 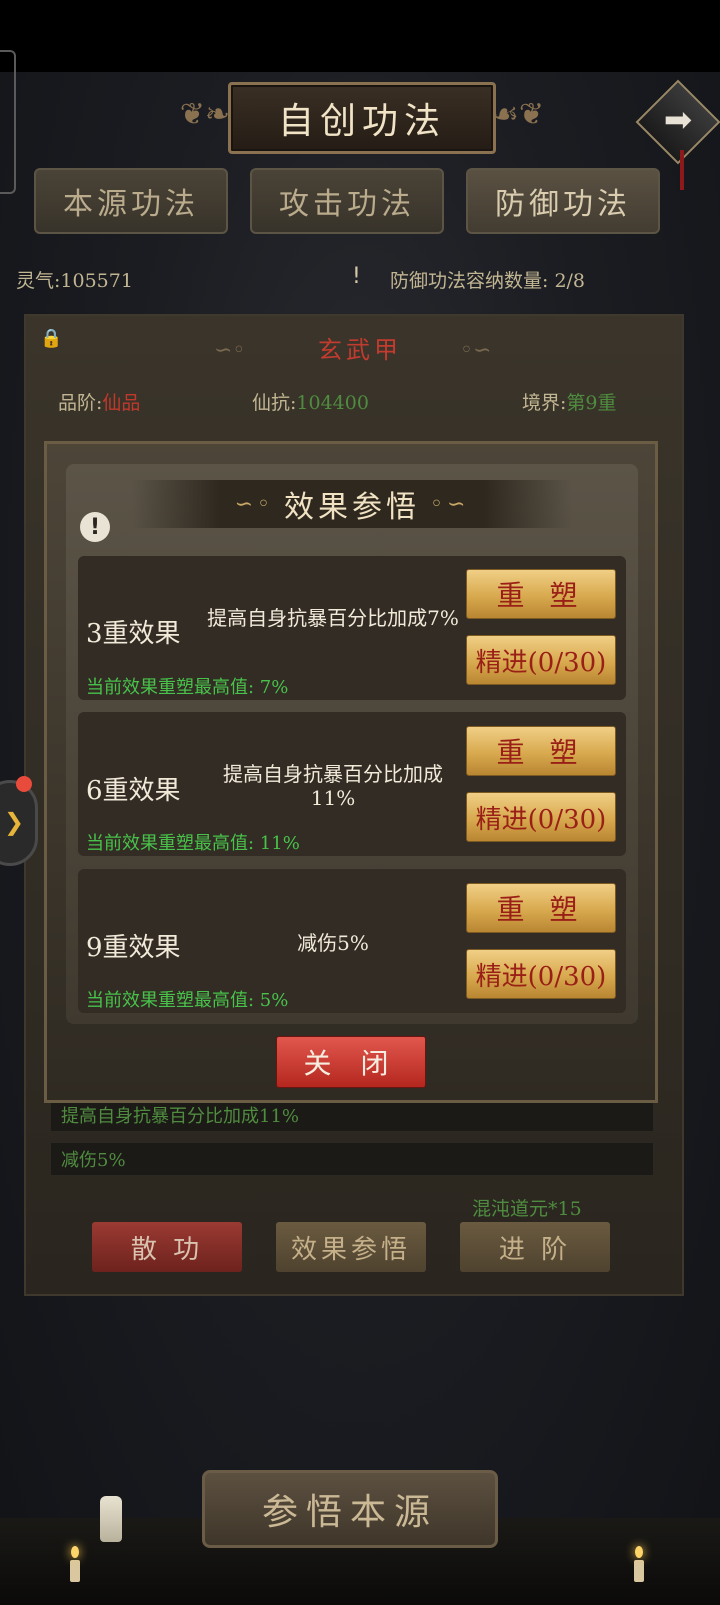 I want to click on effect-description: 减伤5%, so click(x=333, y=943).